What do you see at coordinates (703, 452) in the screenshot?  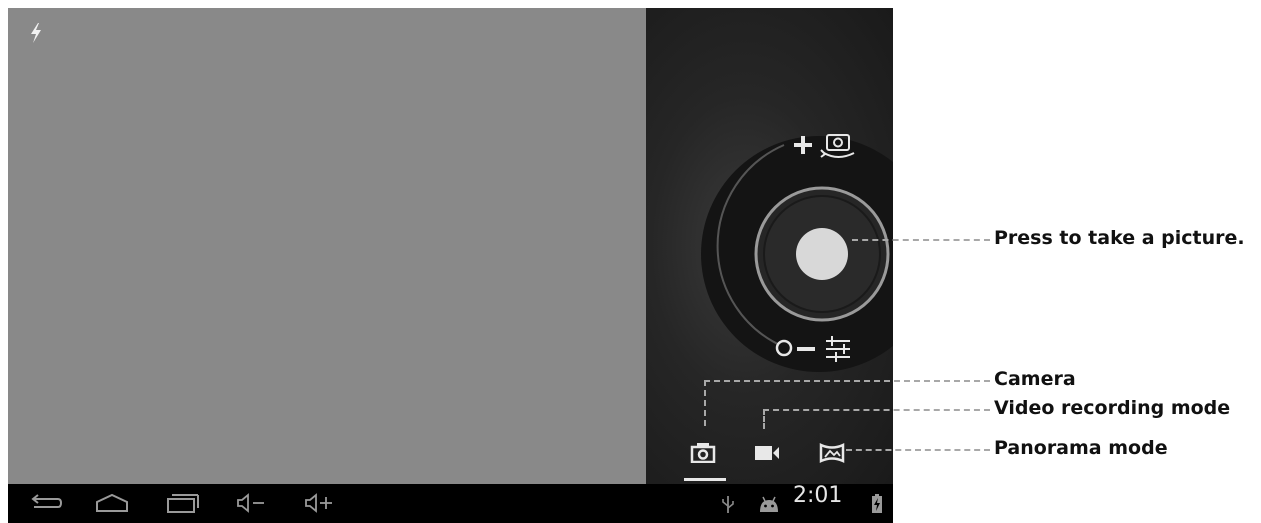 I see `camera-icon` at bounding box center [703, 452].